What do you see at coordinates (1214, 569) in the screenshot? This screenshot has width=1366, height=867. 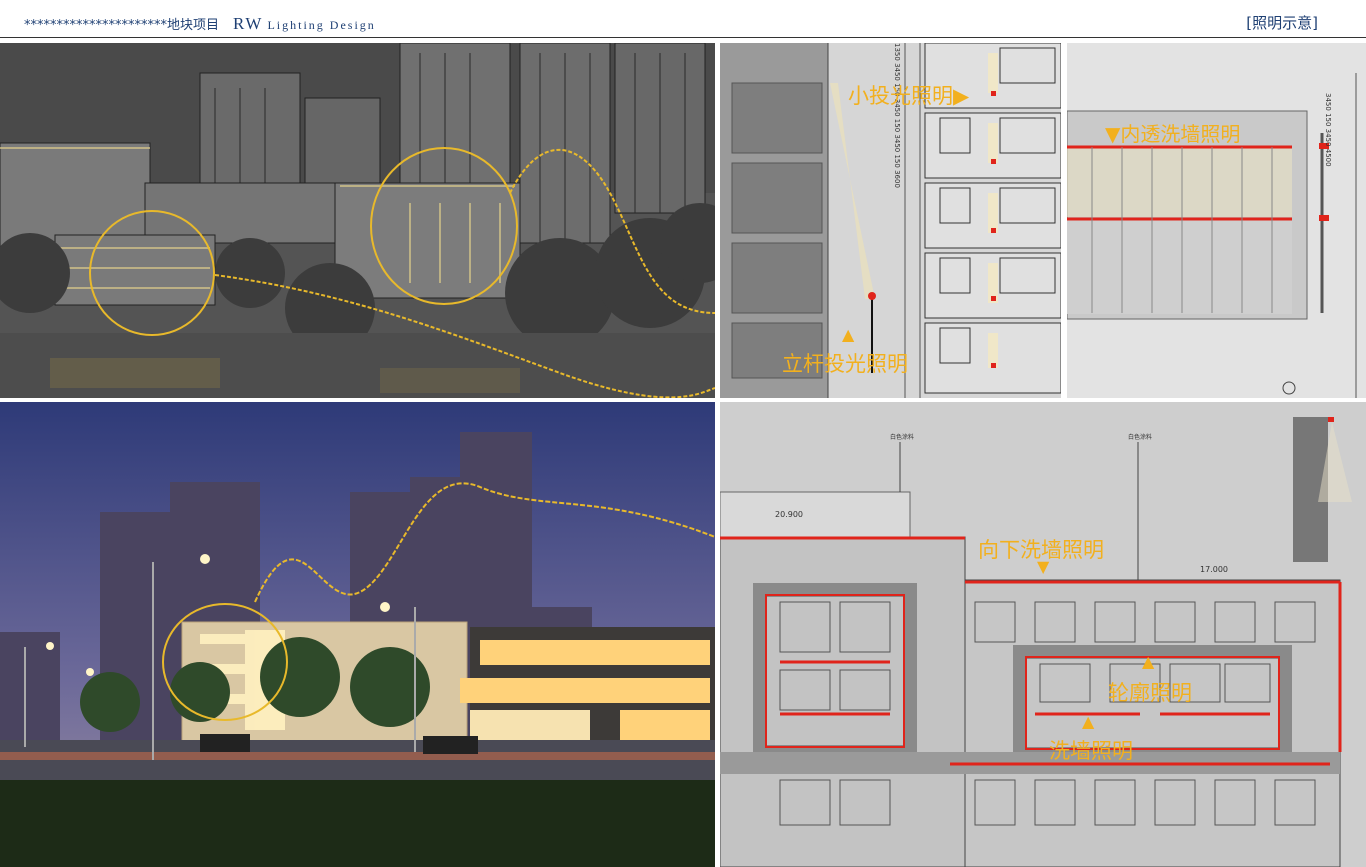 I see `level-mark-2: 17.000` at bounding box center [1214, 569].